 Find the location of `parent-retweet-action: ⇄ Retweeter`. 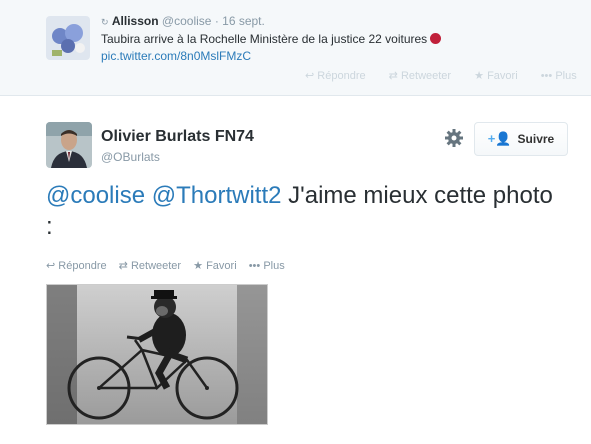

parent-retweet-action: ⇄ Retweeter is located at coordinates (425, 76).